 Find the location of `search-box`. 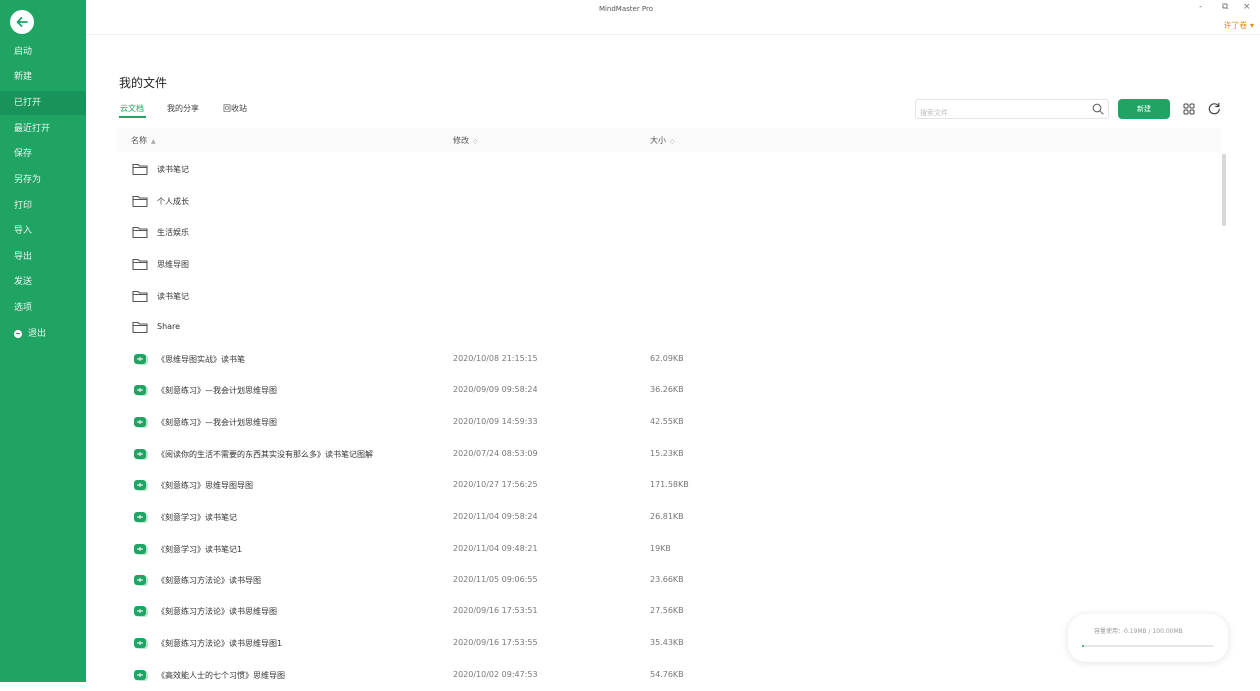

search-box is located at coordinates (1012, 111).